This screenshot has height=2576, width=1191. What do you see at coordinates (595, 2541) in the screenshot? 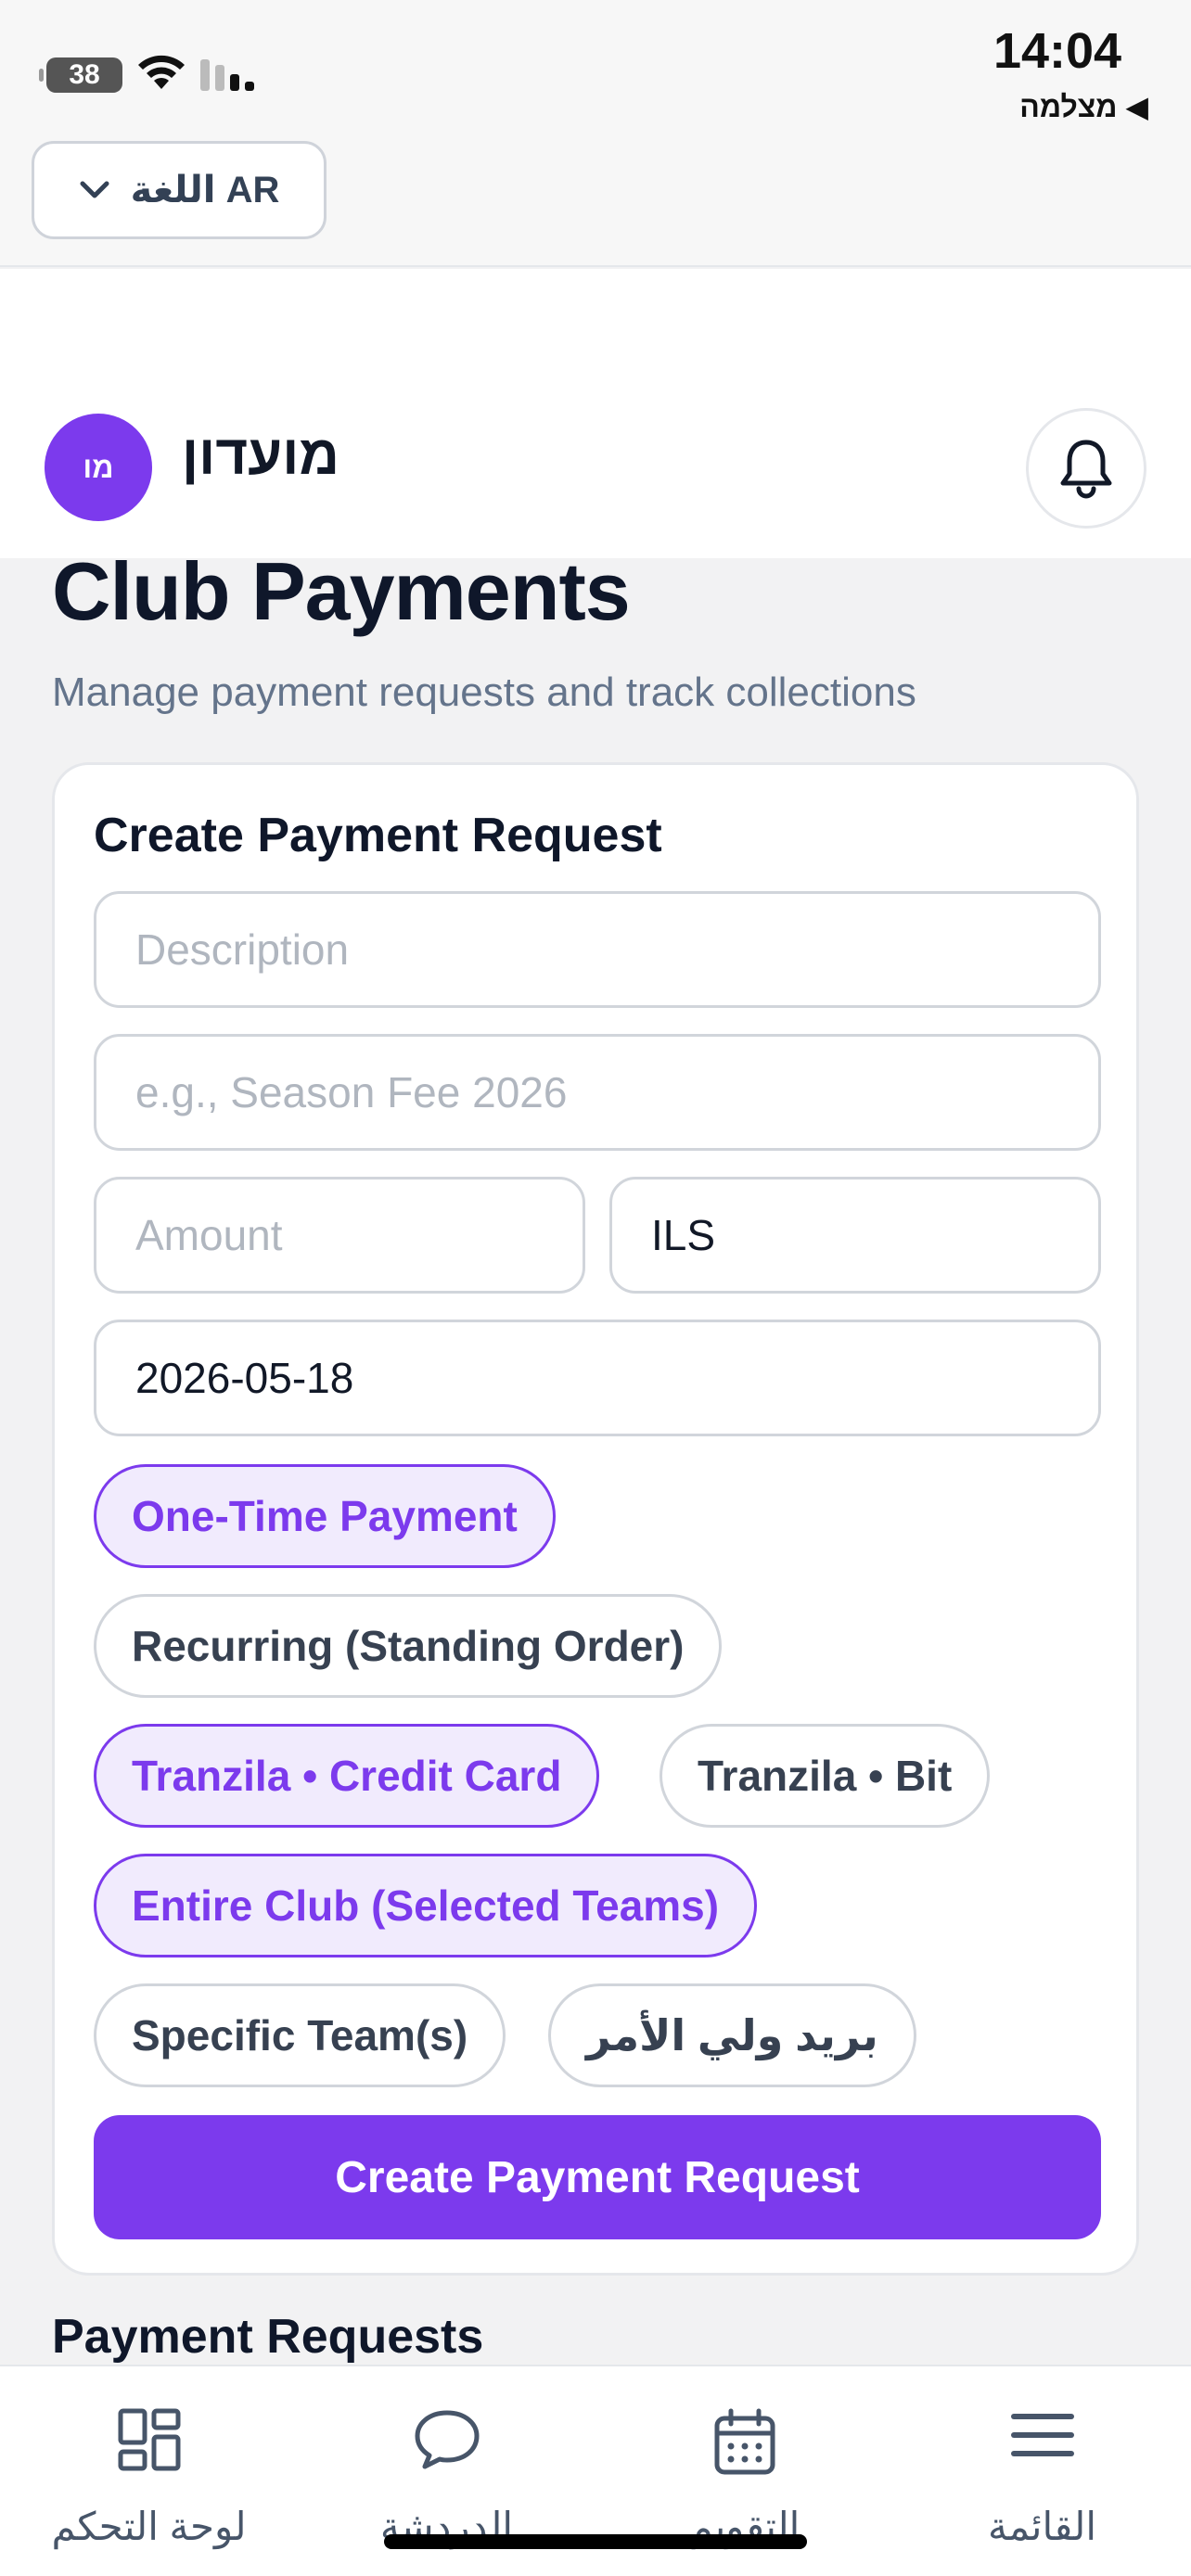
I see `home-indicator` at bounding box center [595, 2541].